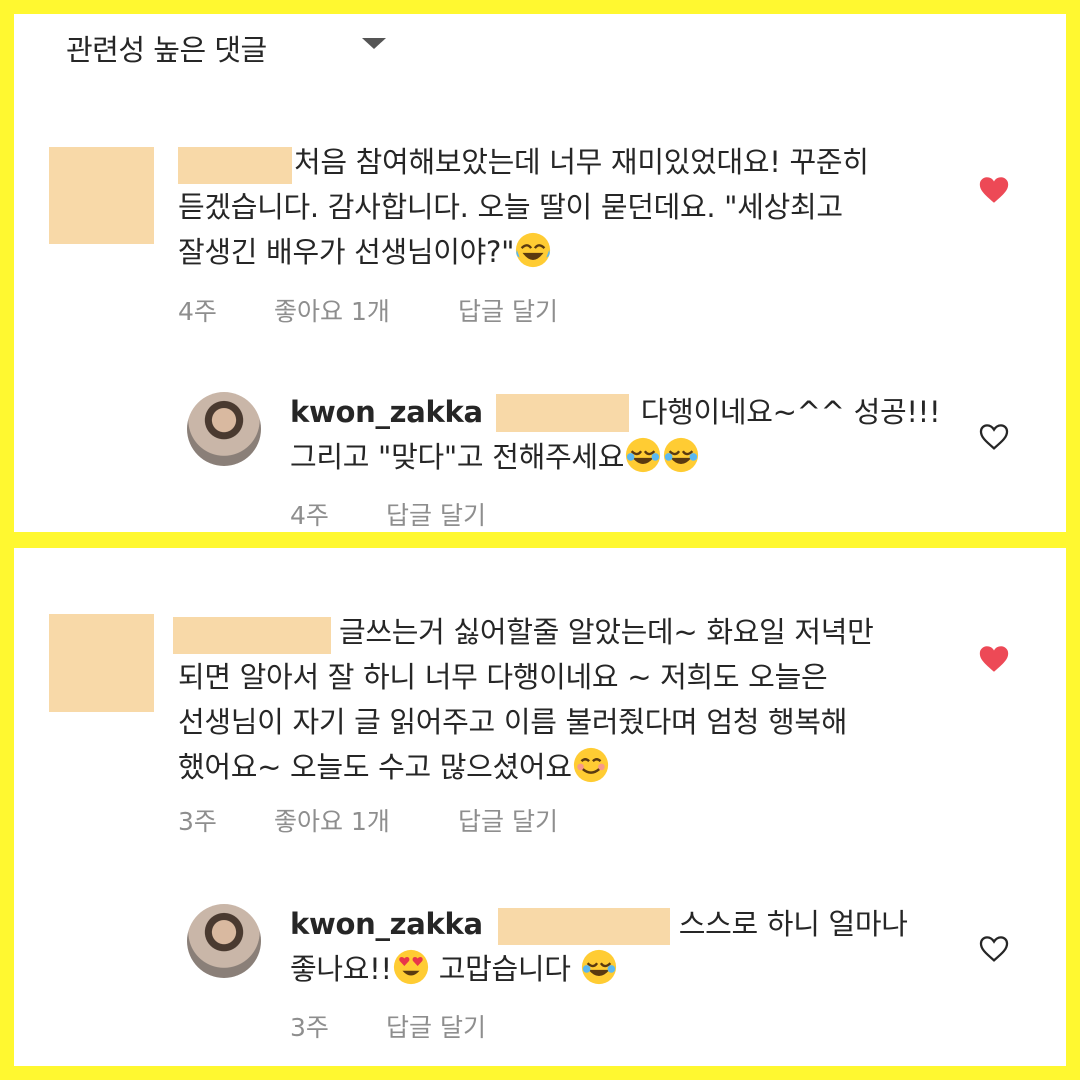 This screenshot has height=1080, width=1080. What do you see at coordinates (504, 969) in the screenshot?
I see `reply-line: 고맙습니다` at bounding box center [504, 969].